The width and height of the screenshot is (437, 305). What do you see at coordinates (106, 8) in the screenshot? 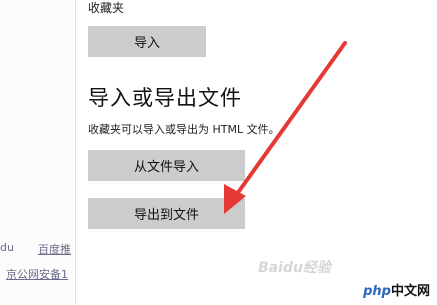
I see `favorites-label: 收藏夹` at bounding box center [106, 8].